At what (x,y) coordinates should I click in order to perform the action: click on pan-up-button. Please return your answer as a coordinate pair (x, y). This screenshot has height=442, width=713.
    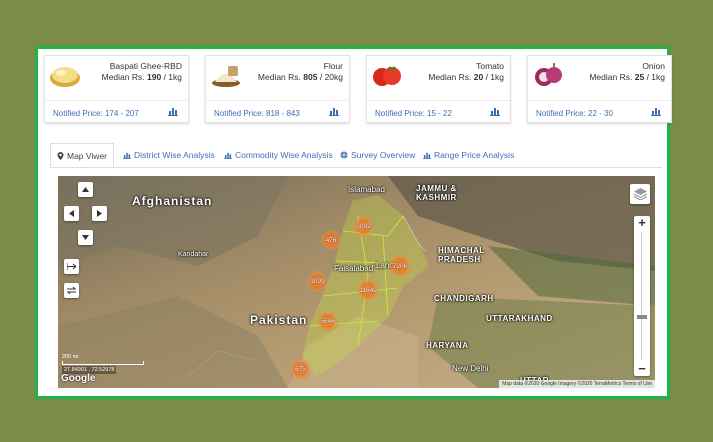
    Looking at the image, I should click on (85, 189).